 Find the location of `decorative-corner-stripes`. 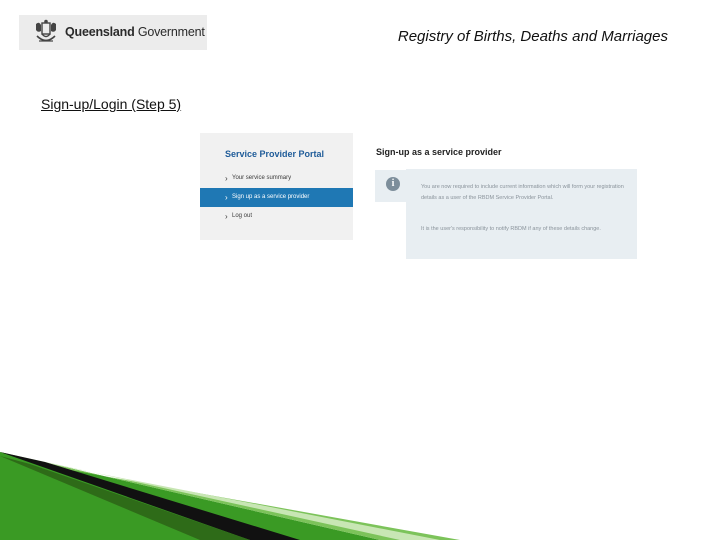

decorative-corner-stripes is located at coordinates (230, 496).